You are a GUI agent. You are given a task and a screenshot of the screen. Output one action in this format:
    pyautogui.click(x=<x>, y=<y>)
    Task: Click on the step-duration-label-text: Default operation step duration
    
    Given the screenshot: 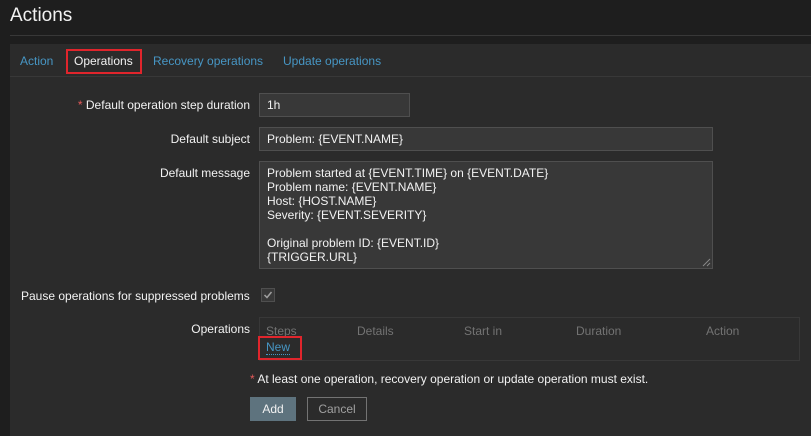 What is the action you would take?
    pyautogui.click(x=167, y=105)
    